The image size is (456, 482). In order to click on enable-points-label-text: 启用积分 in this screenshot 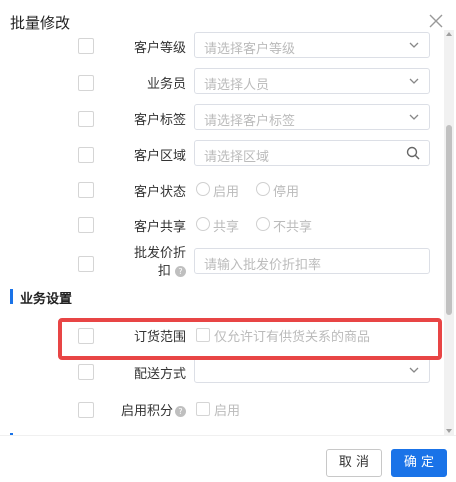, I will do `click(146, 411)`.